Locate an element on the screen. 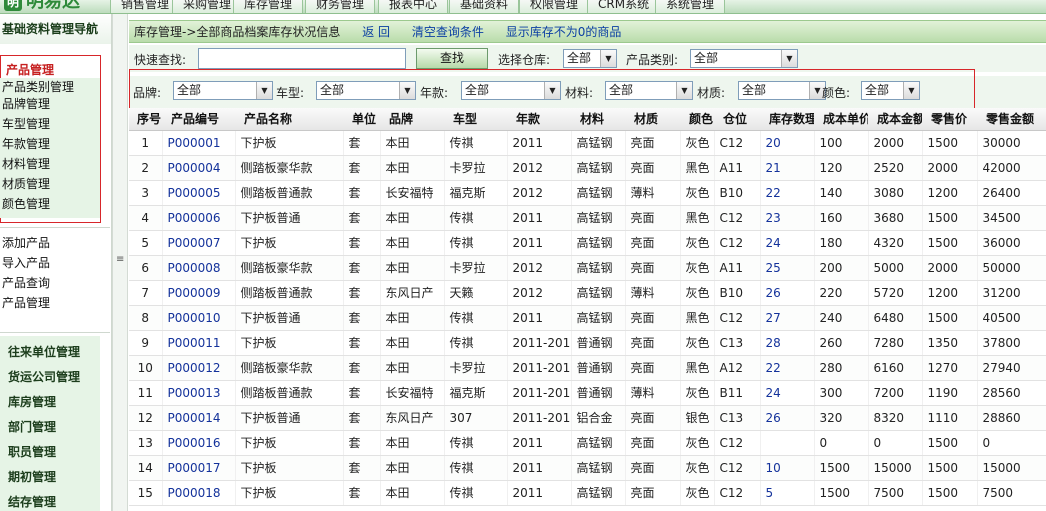 The width and height of the screenshot is (1046, 511). sidebar-splitter: ≡ is located at coordinates (120, 262).